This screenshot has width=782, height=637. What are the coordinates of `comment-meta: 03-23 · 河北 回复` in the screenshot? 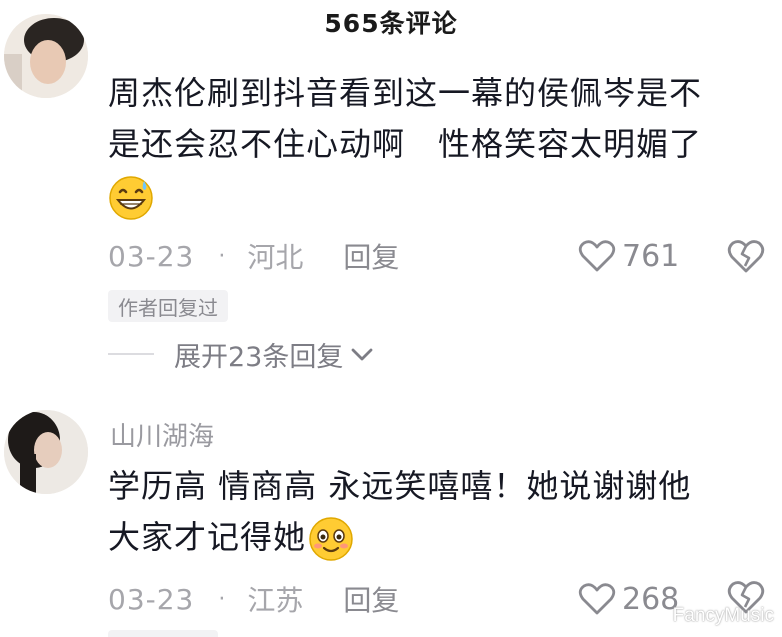 It's located at (253, 256).